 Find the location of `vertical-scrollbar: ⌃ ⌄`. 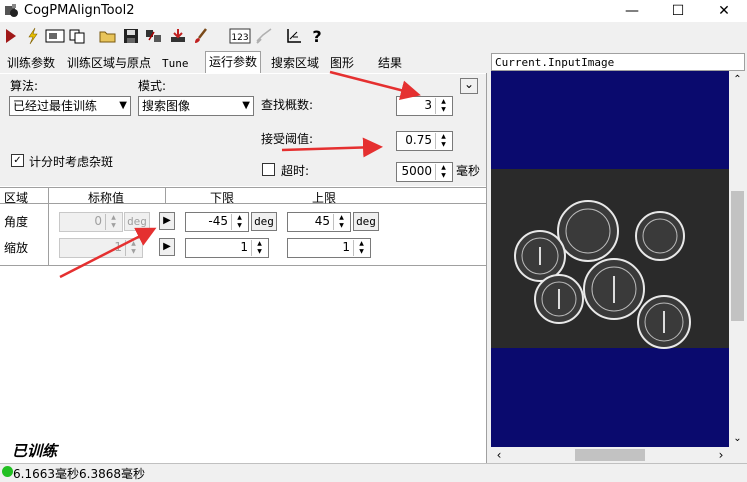

vertical-scrollbar: ⌃ ⌄ is located at coordinates (737, 259).